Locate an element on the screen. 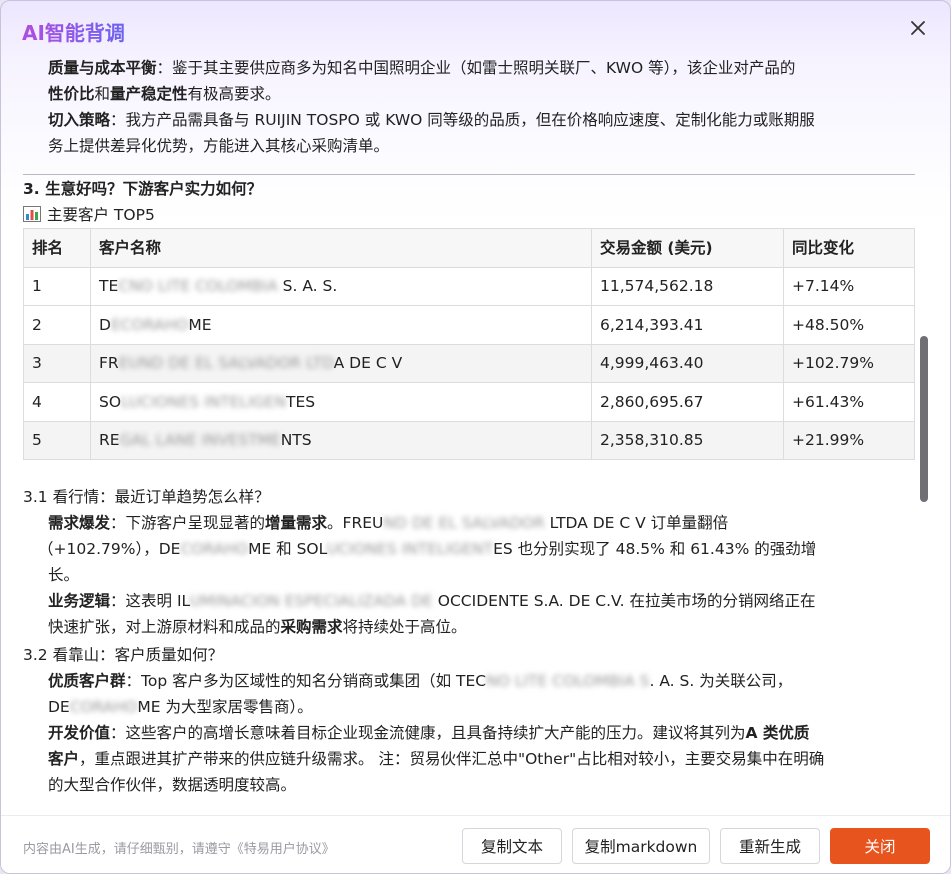  quality-label: 质量与成本平衡 is located at coordinates (102, 68).